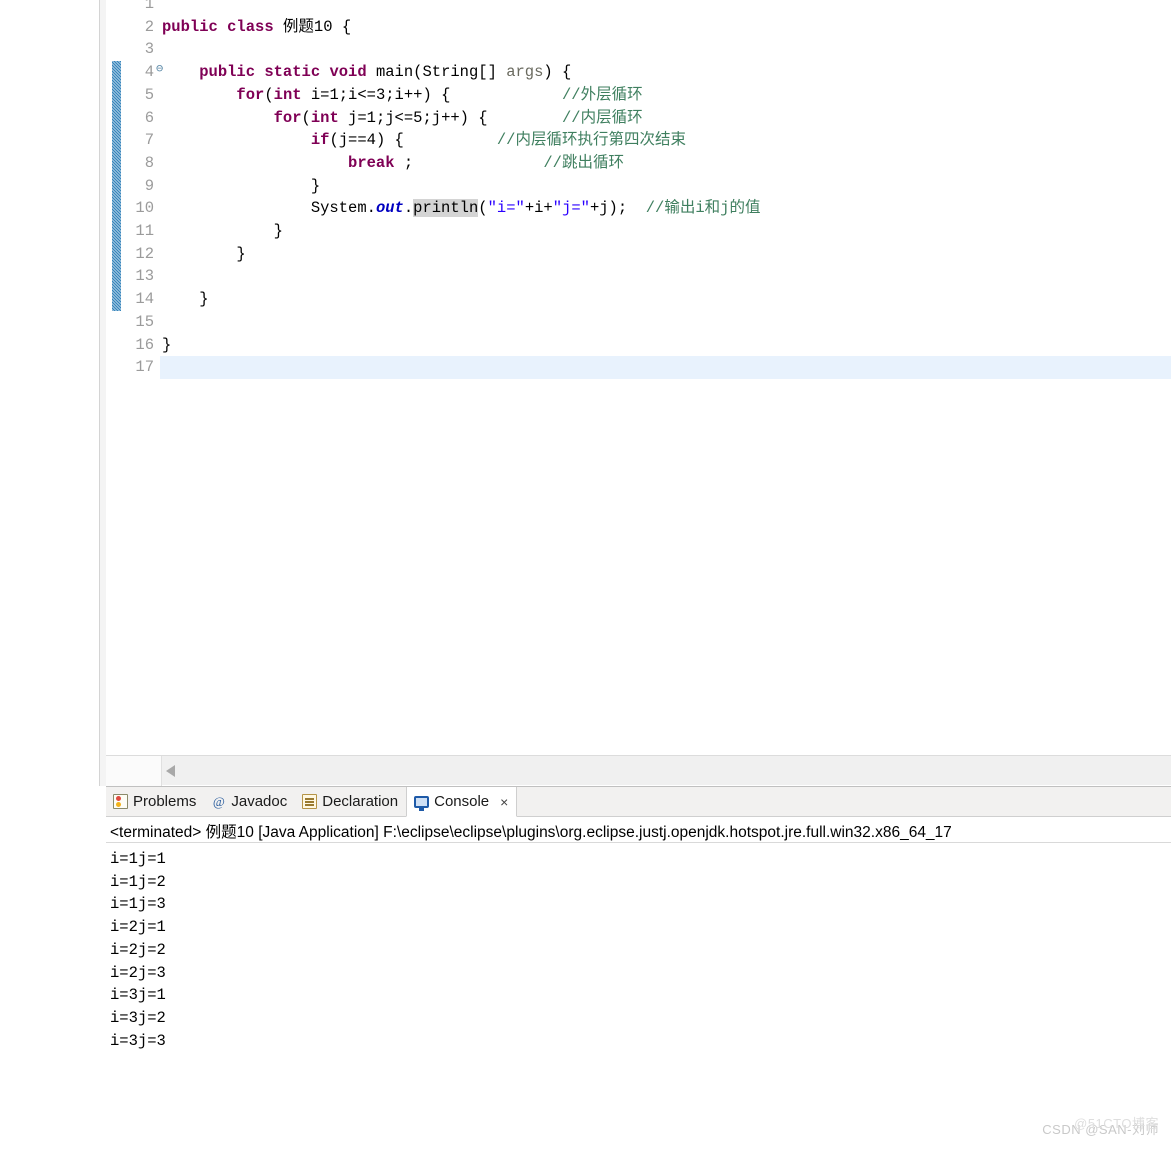 The width and height of the screenshot is (1171, 1152). Describe the element at coordinates (138, 881) in the screenshot. I see `console-output-line: i=1j=2` at that location.